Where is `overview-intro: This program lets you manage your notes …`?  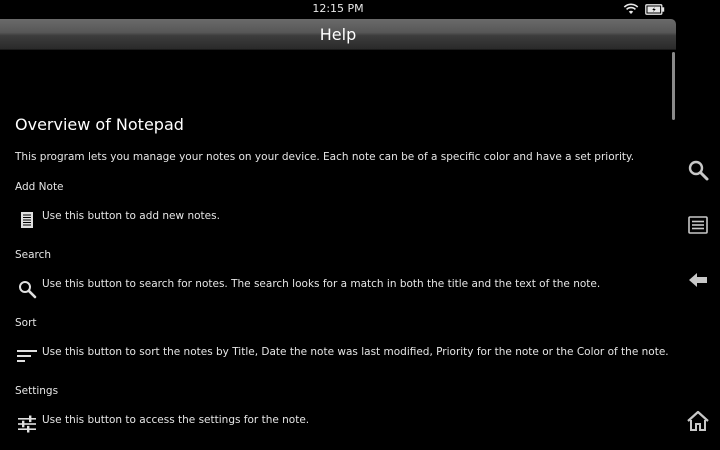
overview-intro: This program lets you manage your notes … is located at coordinates (325, 157).